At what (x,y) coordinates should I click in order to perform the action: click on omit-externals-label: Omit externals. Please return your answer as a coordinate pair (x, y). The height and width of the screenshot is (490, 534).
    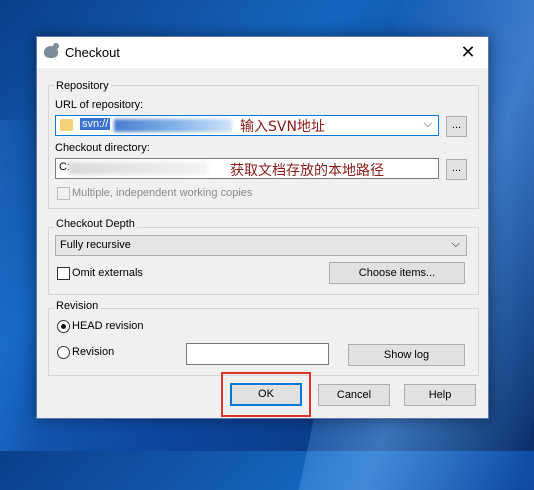
    Looking at the image, I should click on (107, 273).